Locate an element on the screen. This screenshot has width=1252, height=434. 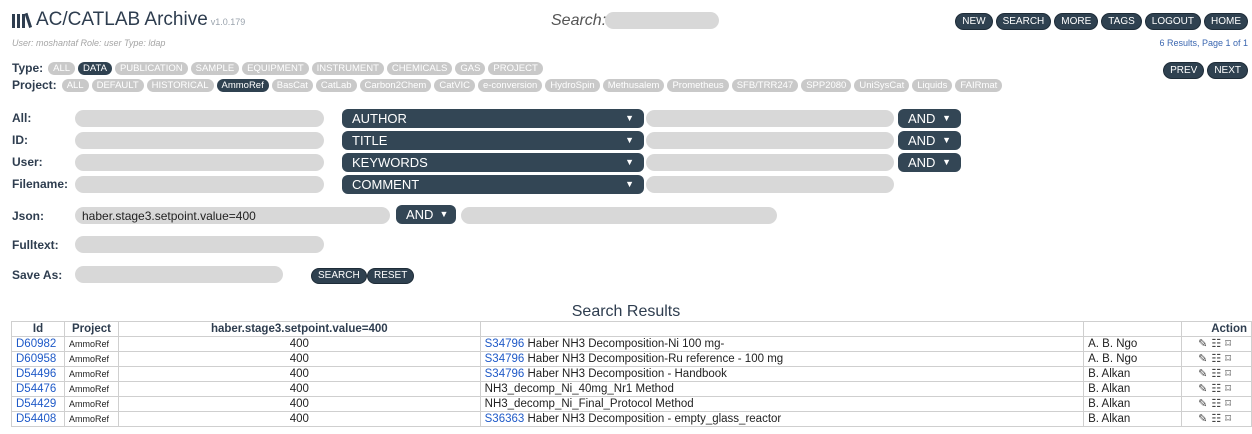
project-carbon2chem: Carbon2Chem is located at coordinates (395, 85).